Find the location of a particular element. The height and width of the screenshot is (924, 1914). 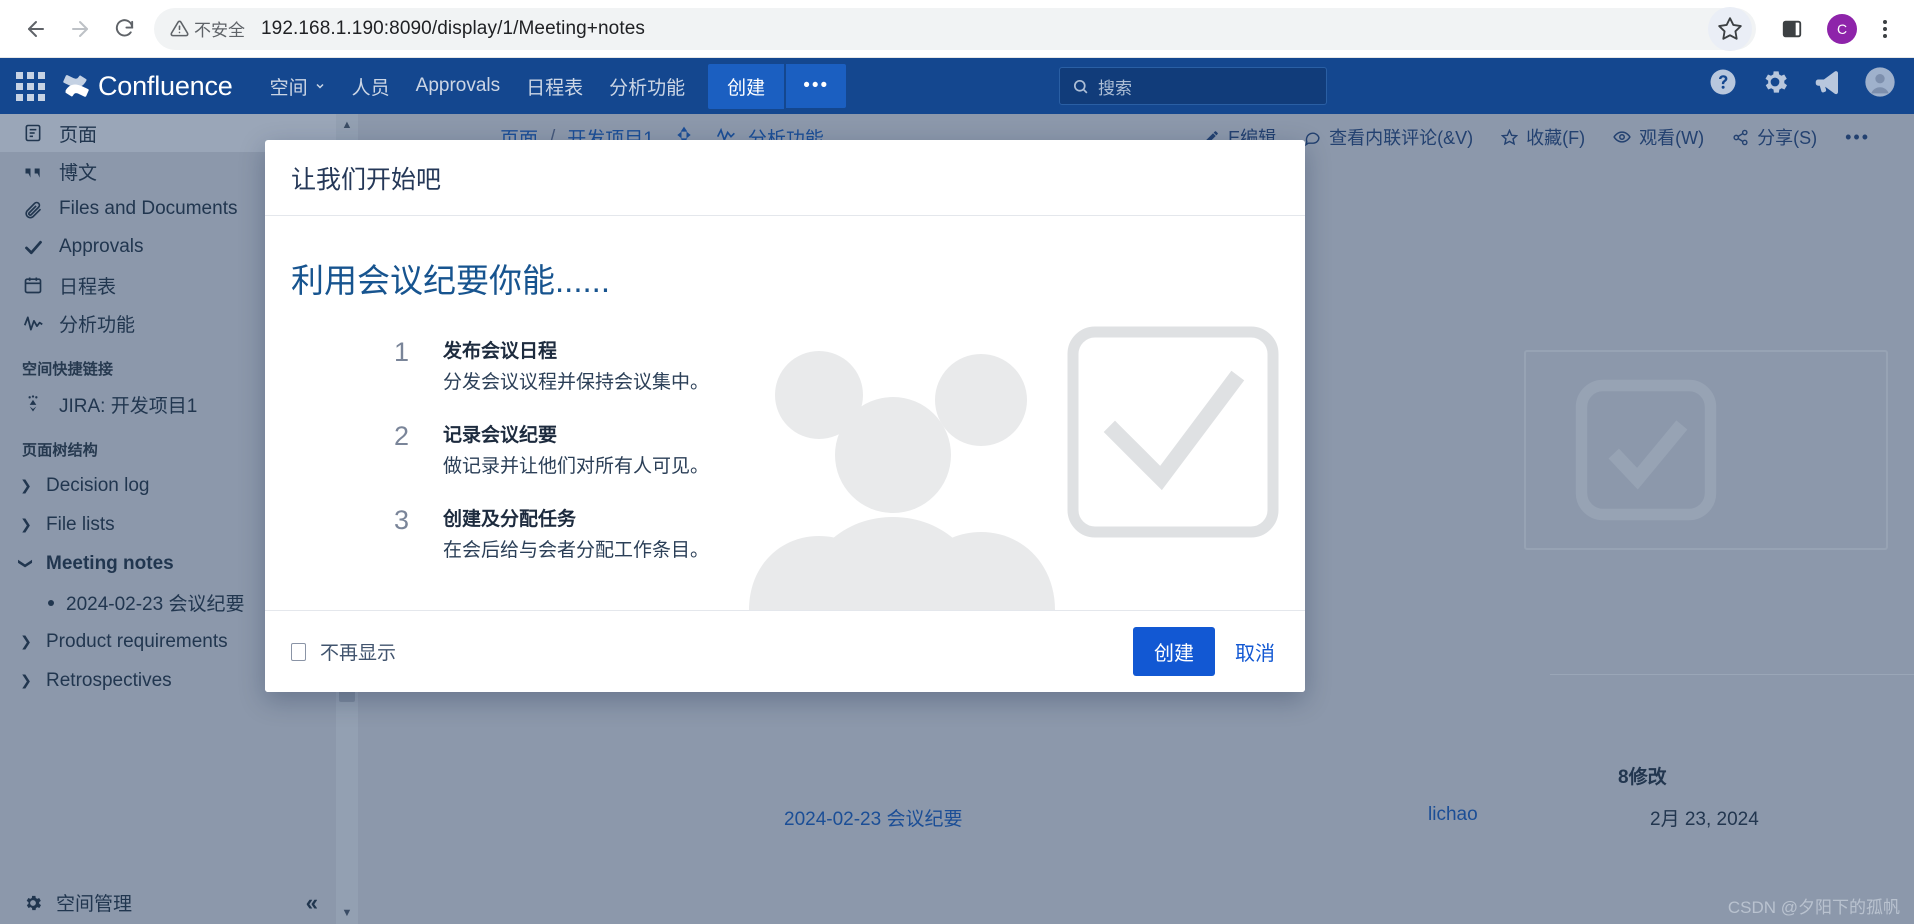

search-icon is located at coordinates (1080, 86).